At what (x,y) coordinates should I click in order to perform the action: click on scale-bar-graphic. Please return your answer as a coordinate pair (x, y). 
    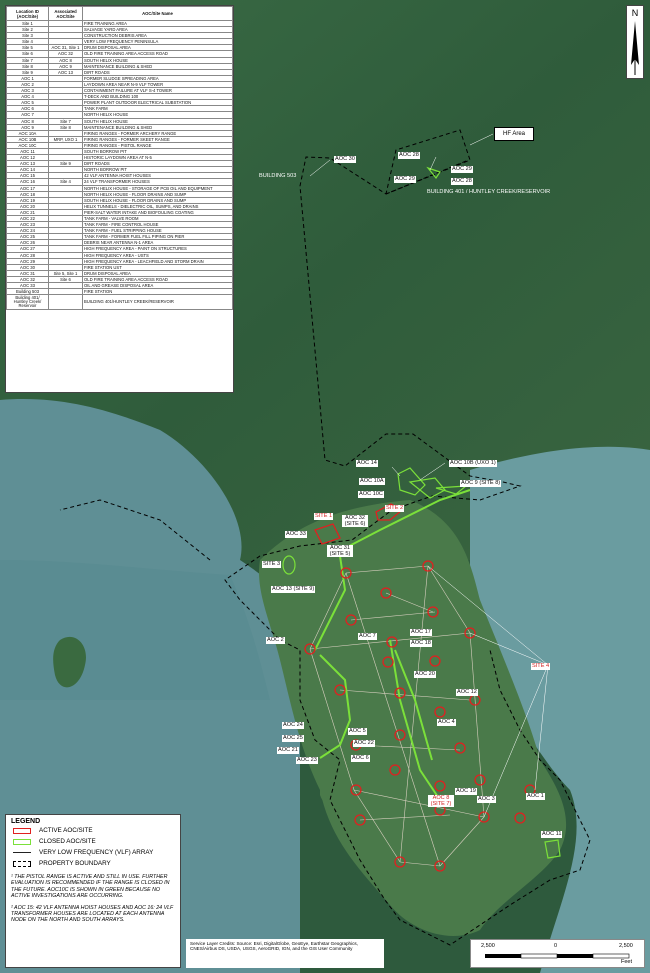
    Looking at the image, I should click on (557, 956).